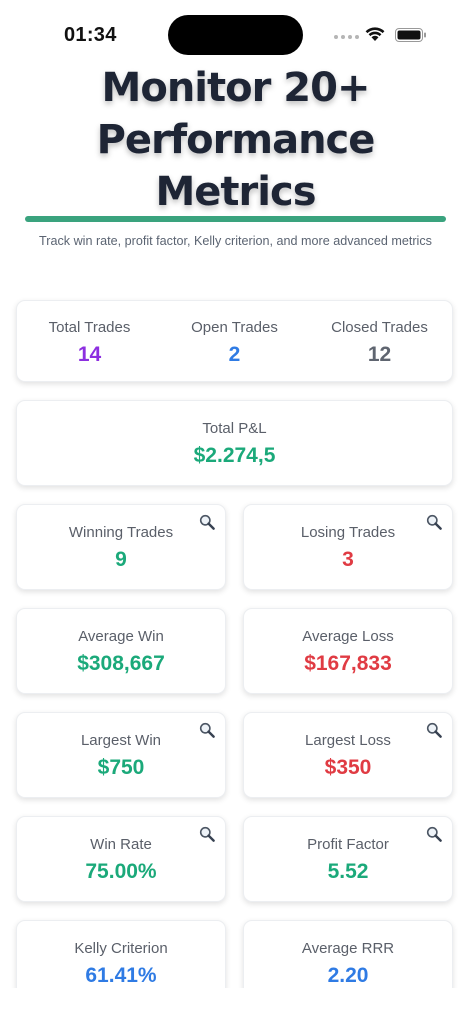  I want to click on average-loss-value: $167,833, so click(348, 663).